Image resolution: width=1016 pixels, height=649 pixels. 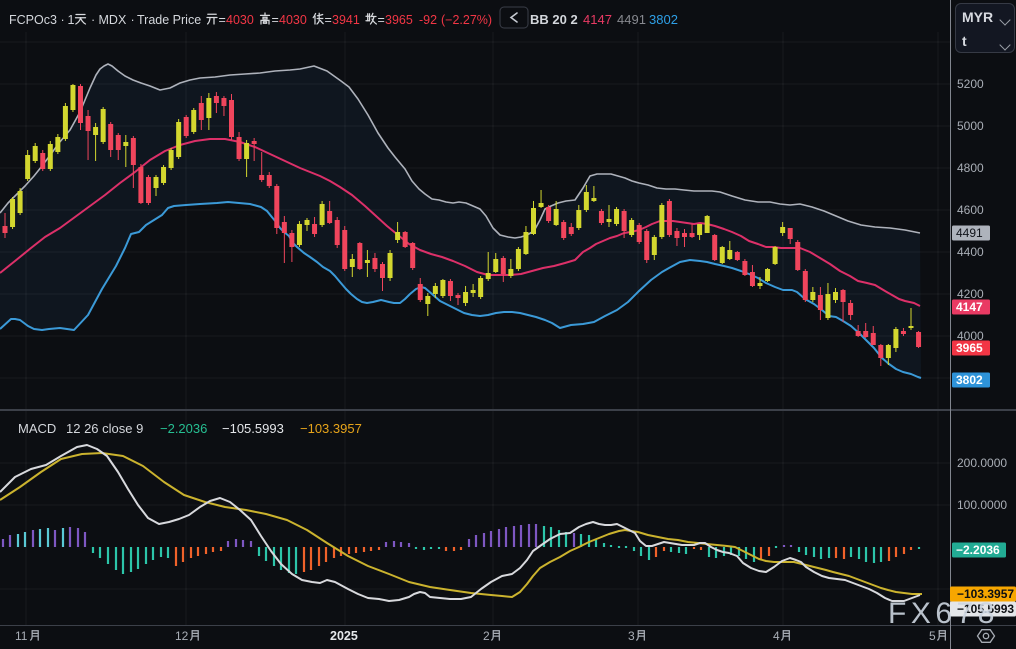 I want to click on svg-text: (−2.27%), so click(x=466, y=20).